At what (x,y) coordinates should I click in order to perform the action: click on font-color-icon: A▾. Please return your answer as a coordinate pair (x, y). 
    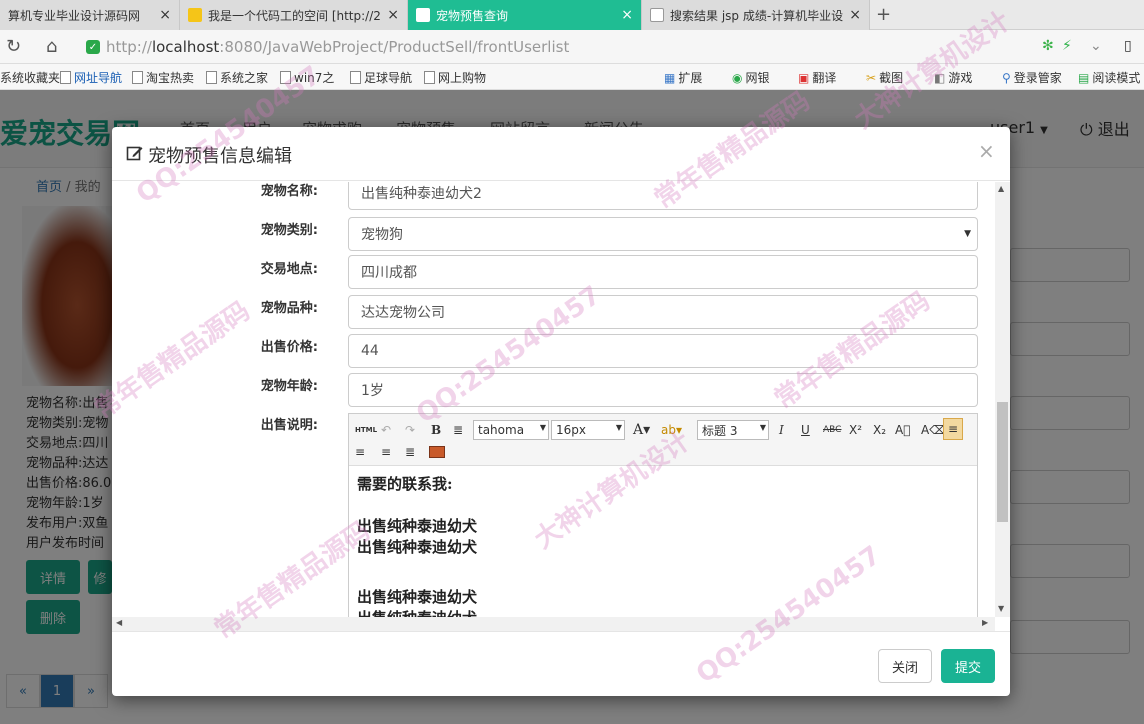
    Looking at the image, I should click on (641, 430).